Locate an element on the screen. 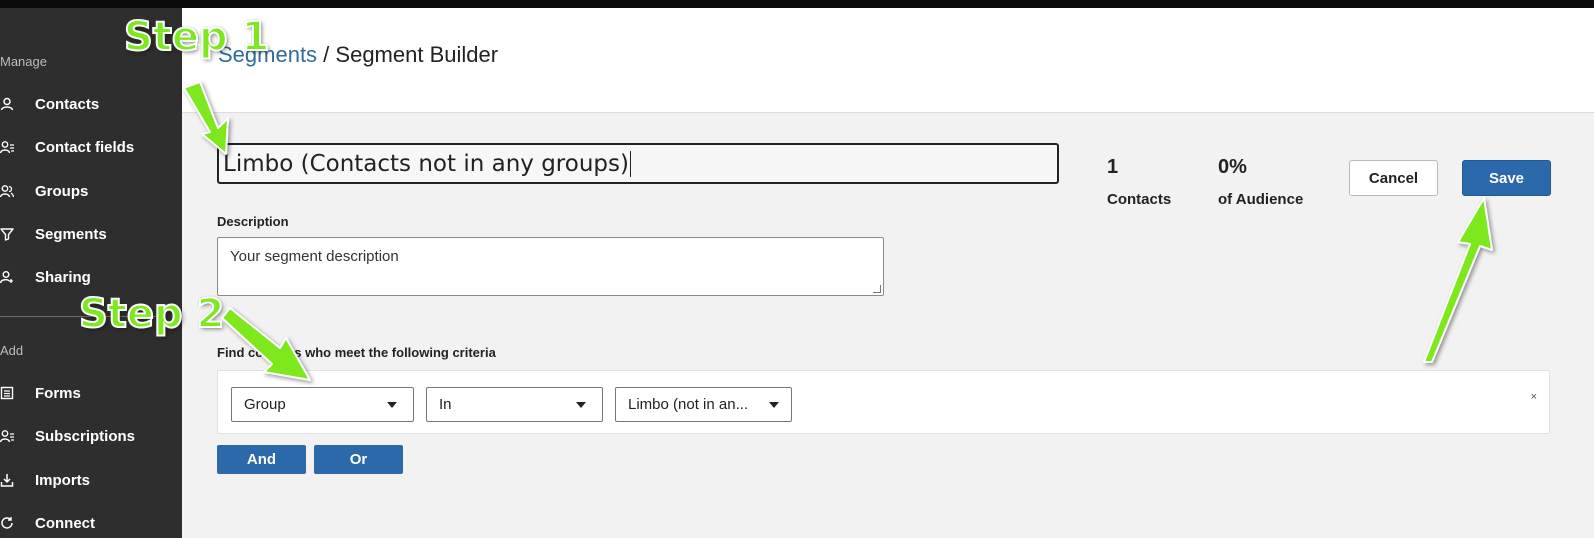 The height and width of the screenshot is (538, 1594). step2-annotation: Step 2 is located at coordinates (151, 314).